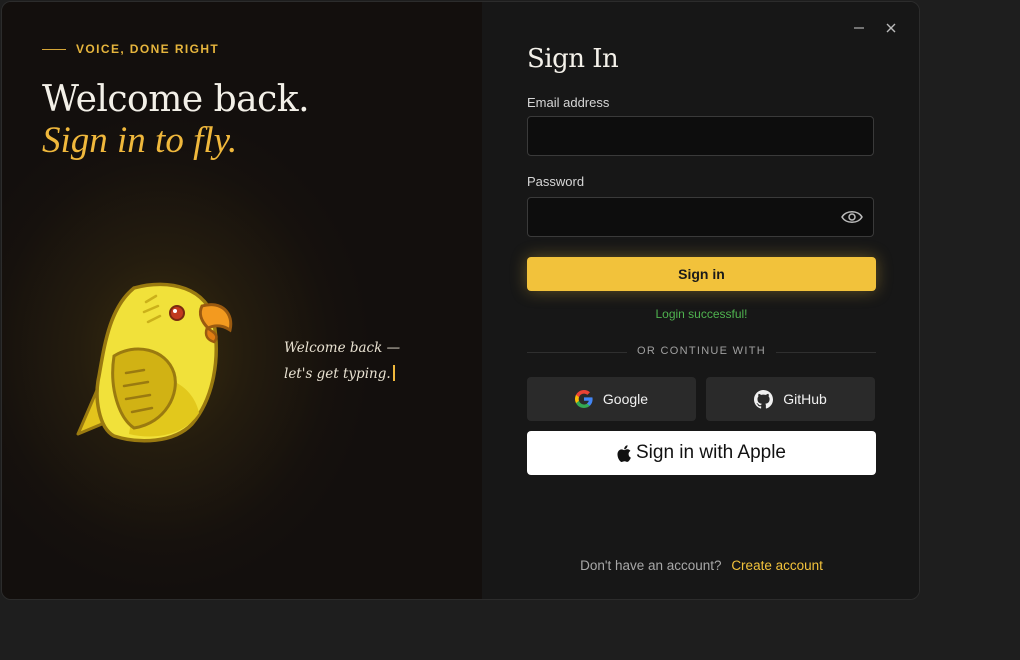 Image resolution: width=1020 pixels, height=660 pixels. Describe the element at coordinates (852, 217) in the screenshot. I see `eye-icon` at that location.